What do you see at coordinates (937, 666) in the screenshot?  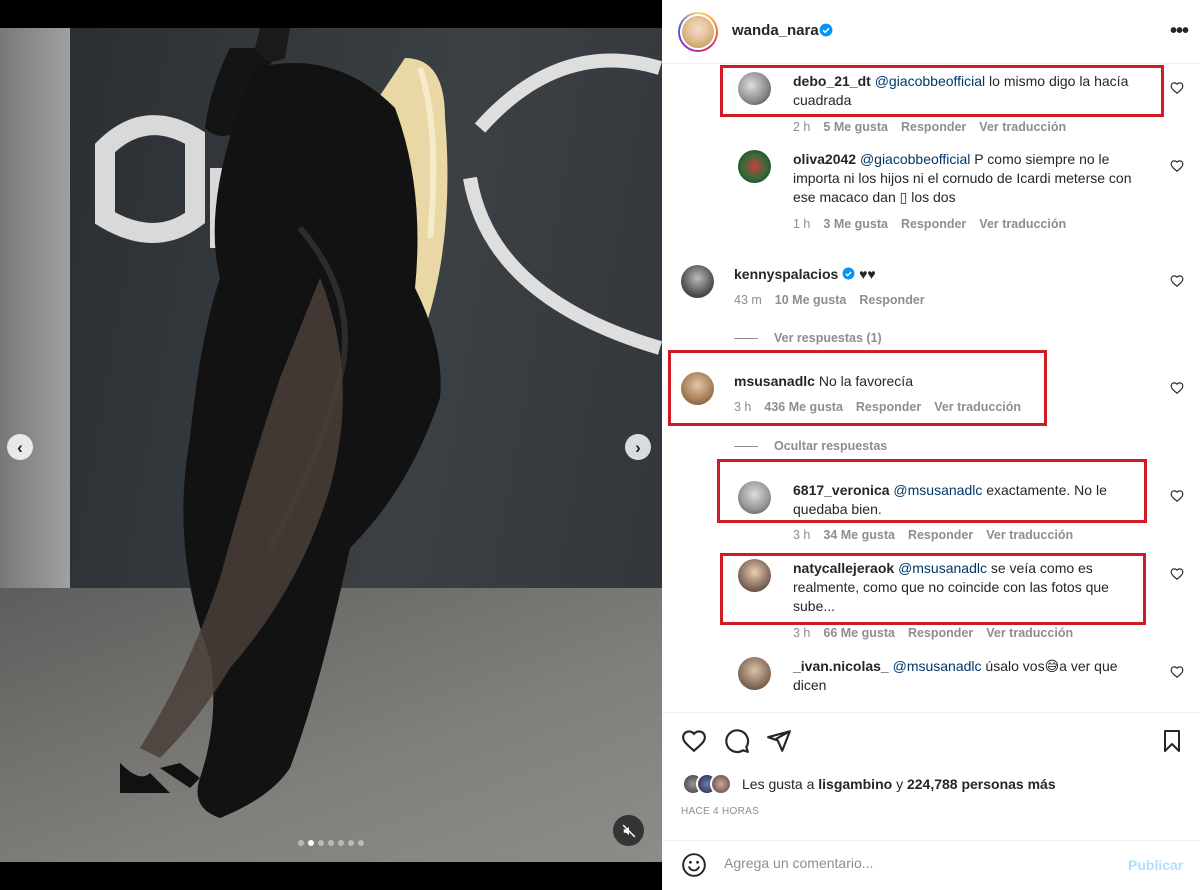 I see `comment-mention: @msusanadlc` at bounding box center [937, 666].